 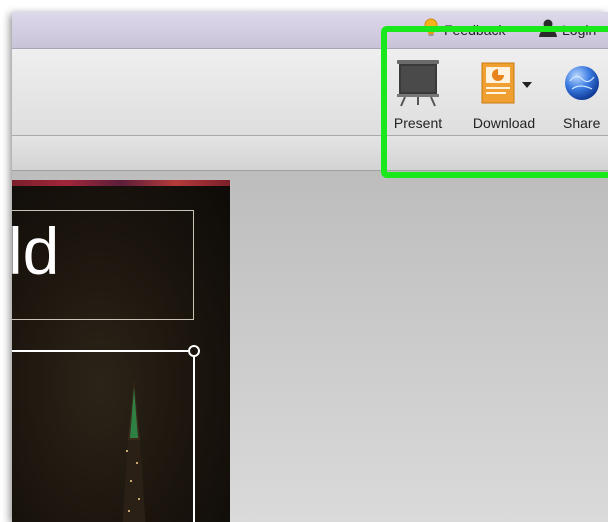 What do you see at coordinates (310, 153) in the screenshot?
I see `sub-toolbar` at bounding box center [310, 153].